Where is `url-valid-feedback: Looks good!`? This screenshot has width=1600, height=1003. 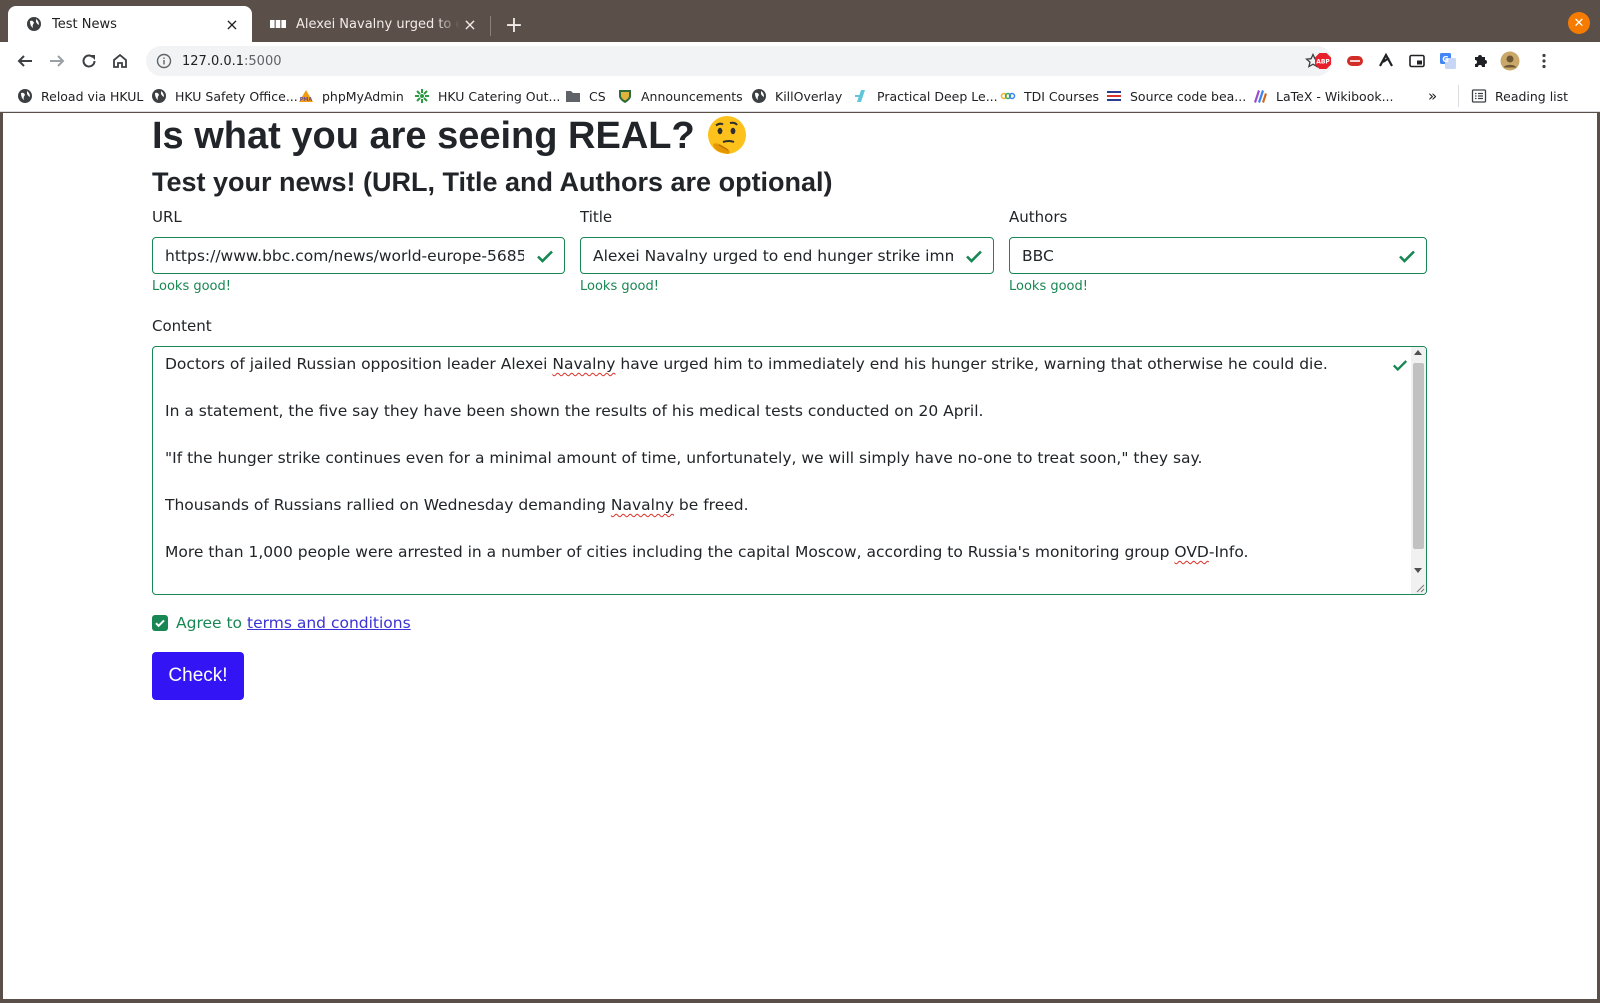
url-valid-feedback: Looks good! is located at coordinates (191, 286).